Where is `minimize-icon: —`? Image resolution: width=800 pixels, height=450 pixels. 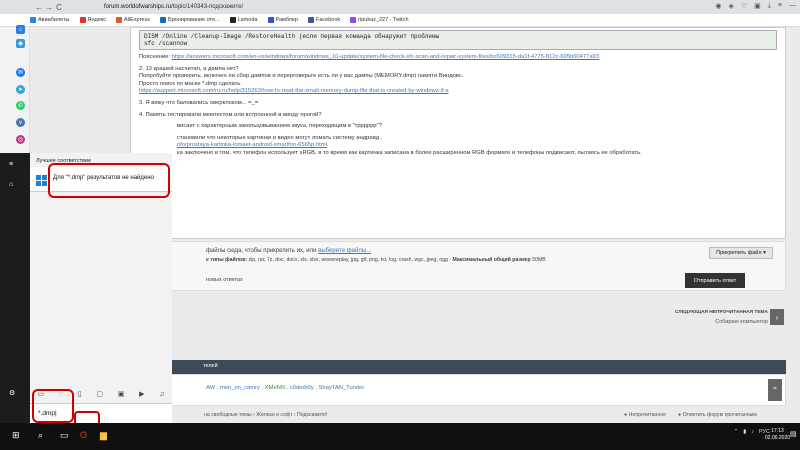 minimize-icon: — is located at coordinates (792, 6).